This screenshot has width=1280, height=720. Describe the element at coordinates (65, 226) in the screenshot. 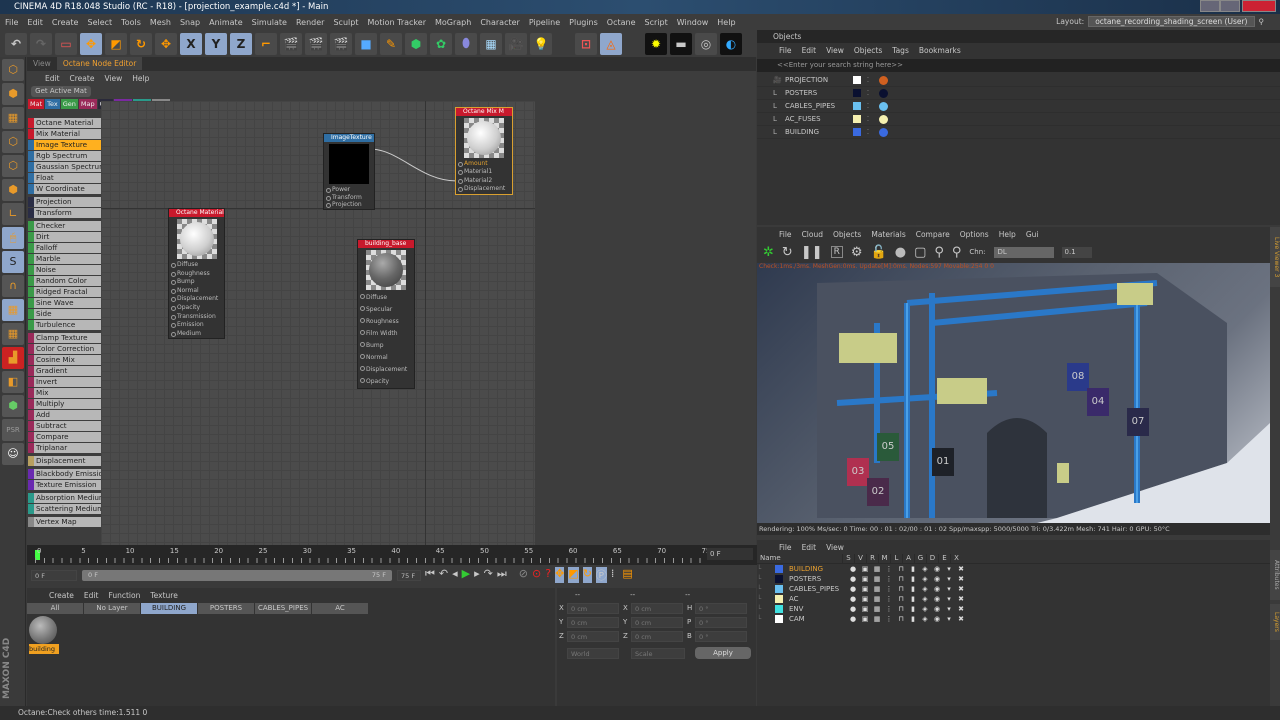

I see `node-list-item-checker: Checker` at that location.